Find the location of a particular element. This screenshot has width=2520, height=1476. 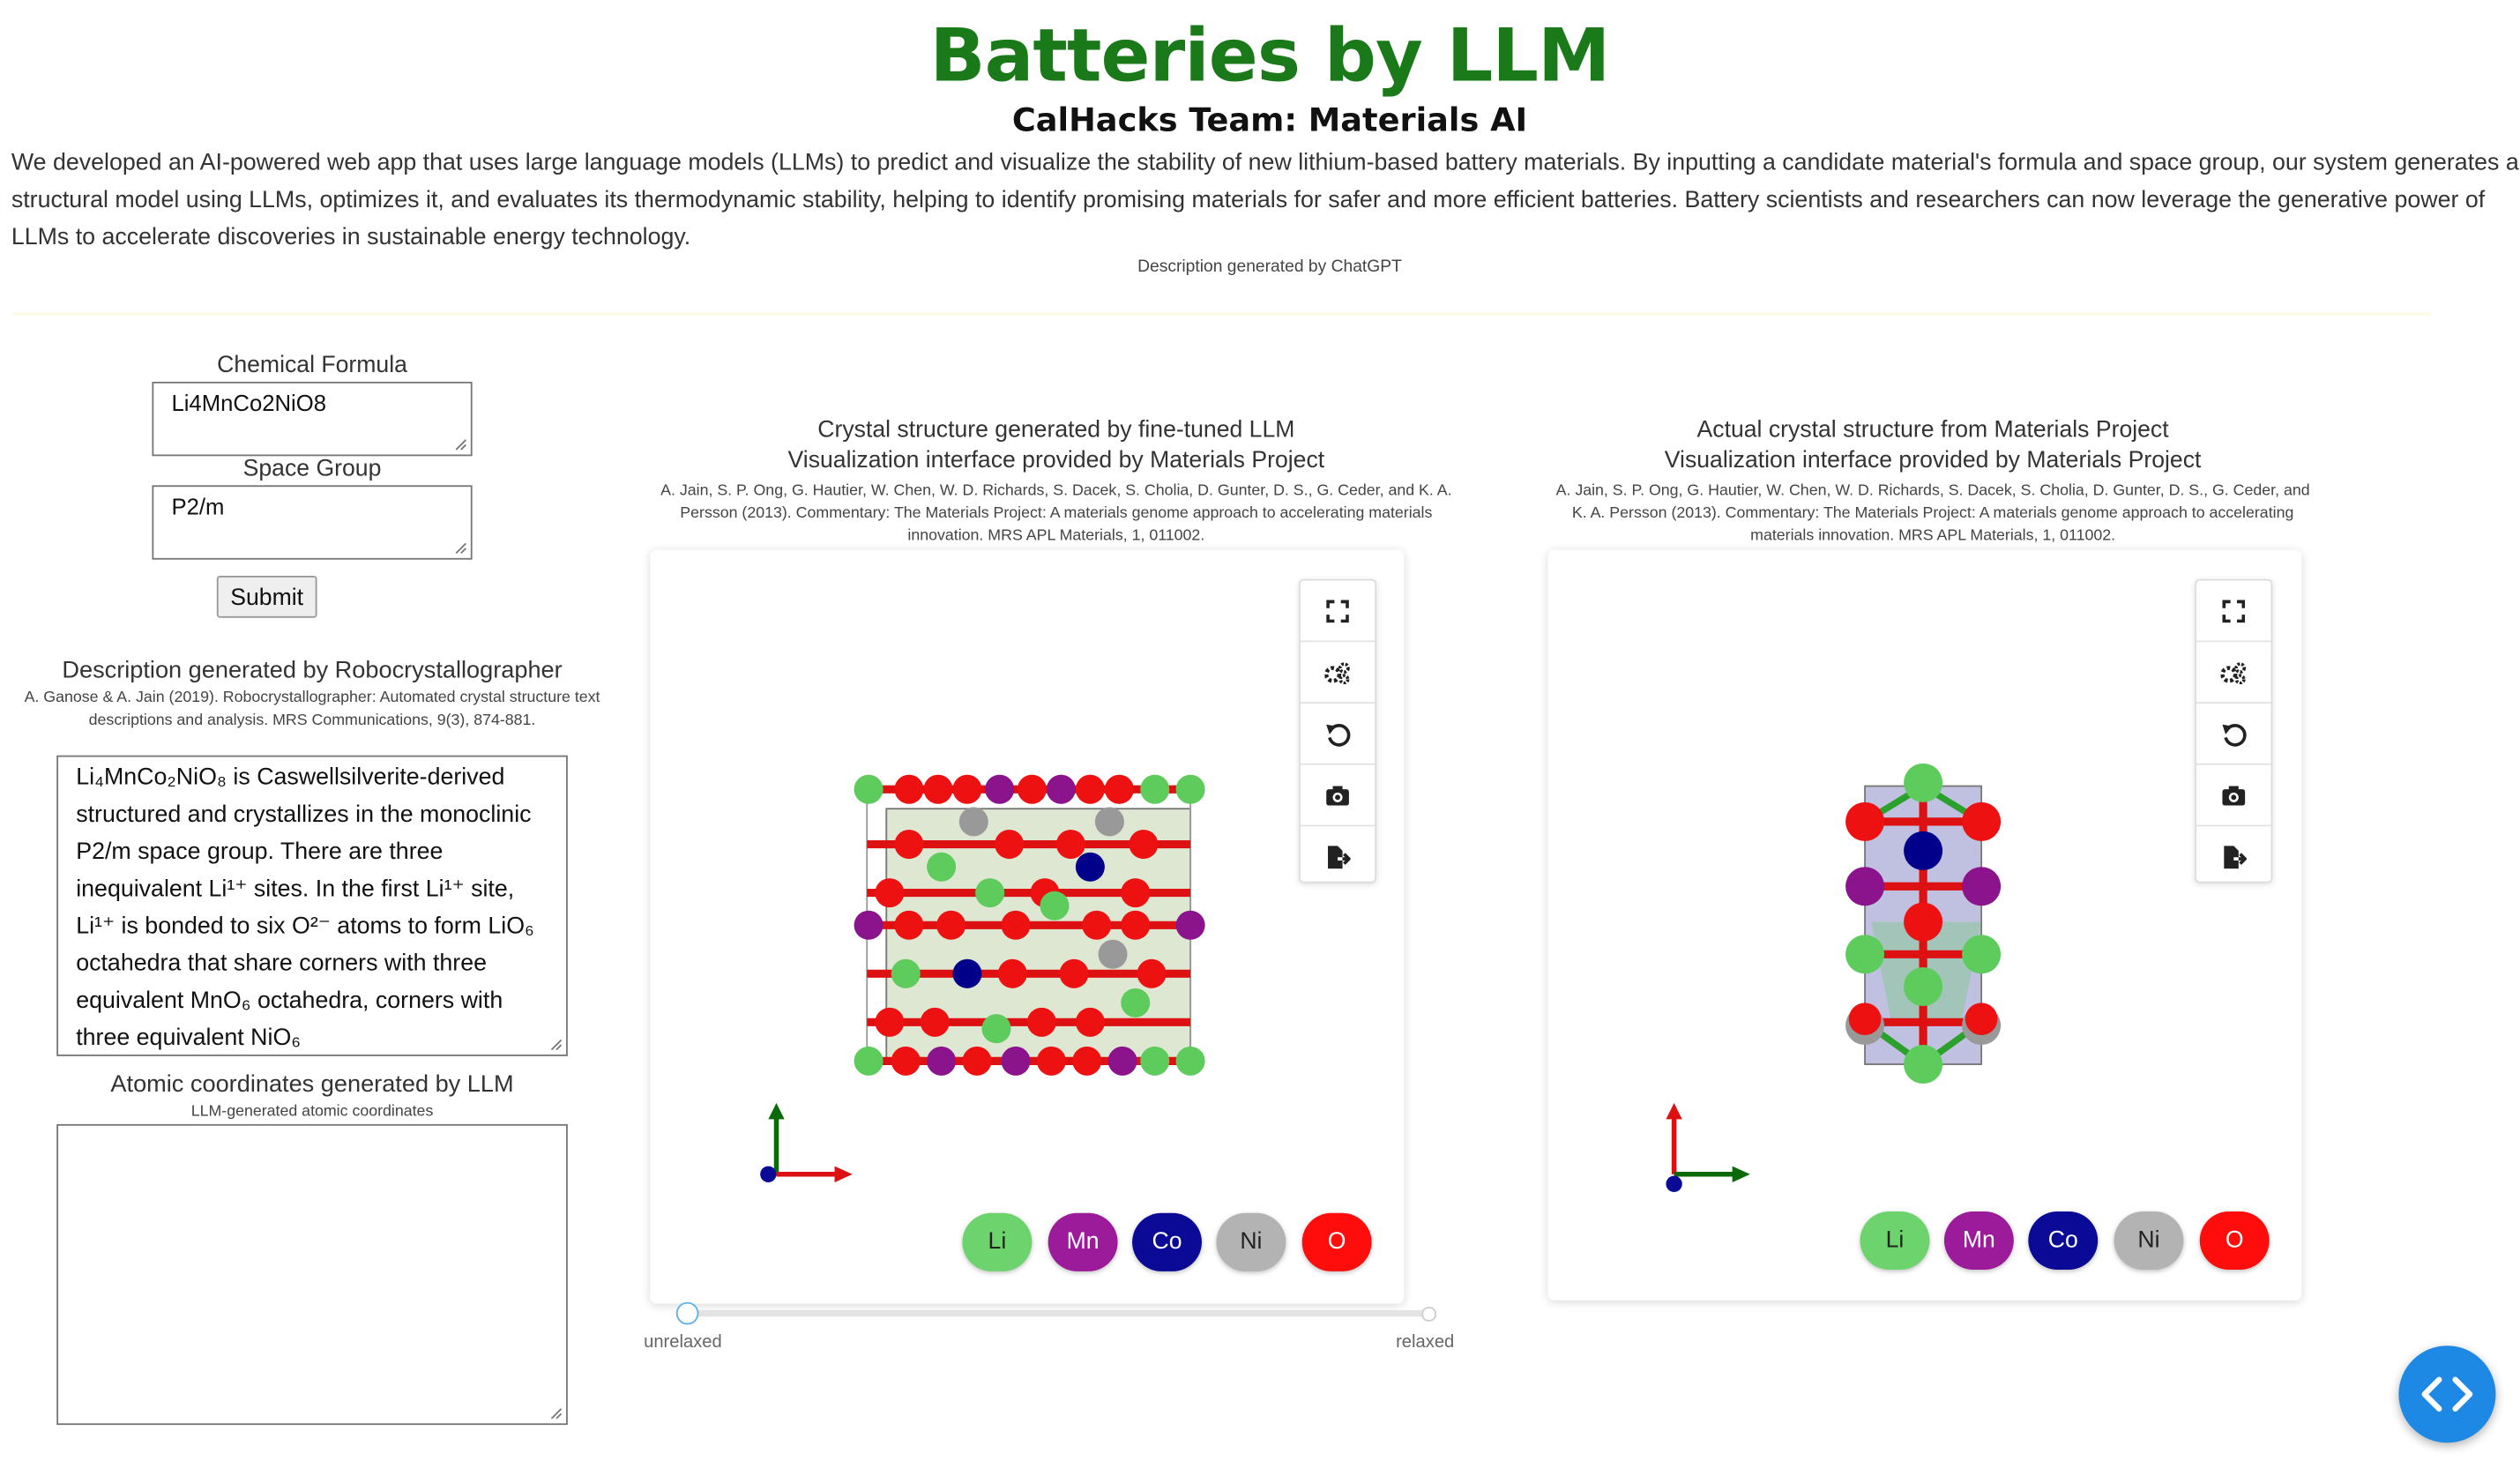

spacegroup-label: Space Group is located at coordinates (312, 469).